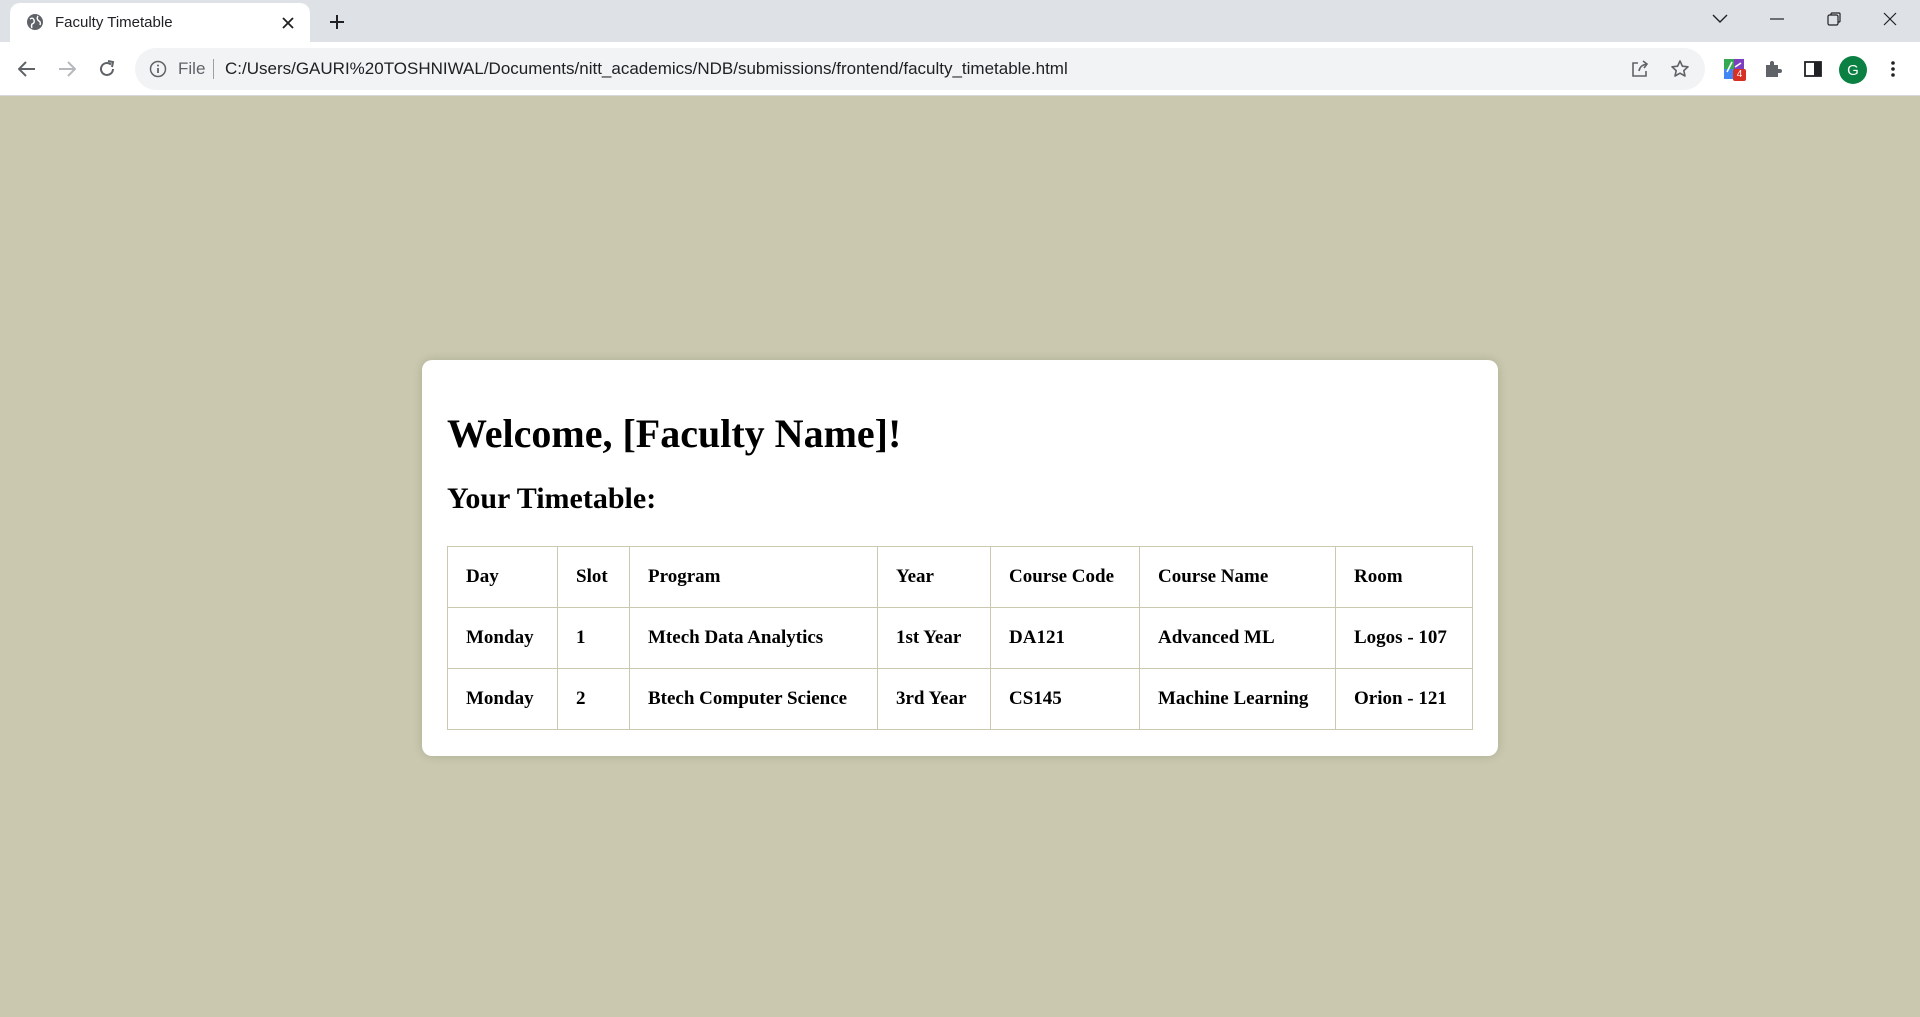  Describe the element at coordinates (1237, 638) in the screenshot. I see `cell-course-name: Advanced ML` at that location.